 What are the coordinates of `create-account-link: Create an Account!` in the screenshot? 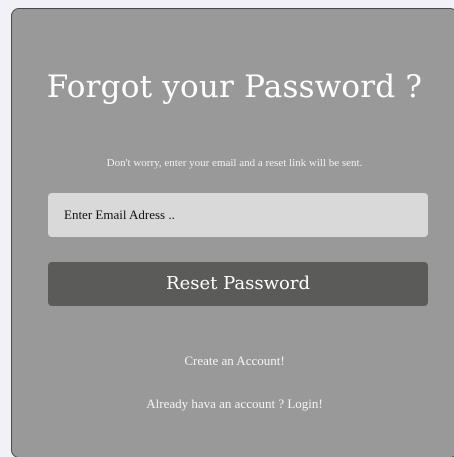 It's located at (233, 361).